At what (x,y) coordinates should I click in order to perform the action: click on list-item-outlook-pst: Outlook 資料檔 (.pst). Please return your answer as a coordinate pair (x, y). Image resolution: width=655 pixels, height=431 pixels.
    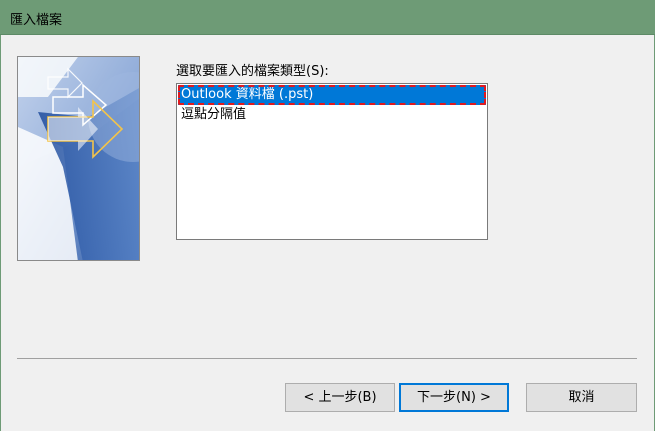
    Looking at the image, I should click on (332, 95).